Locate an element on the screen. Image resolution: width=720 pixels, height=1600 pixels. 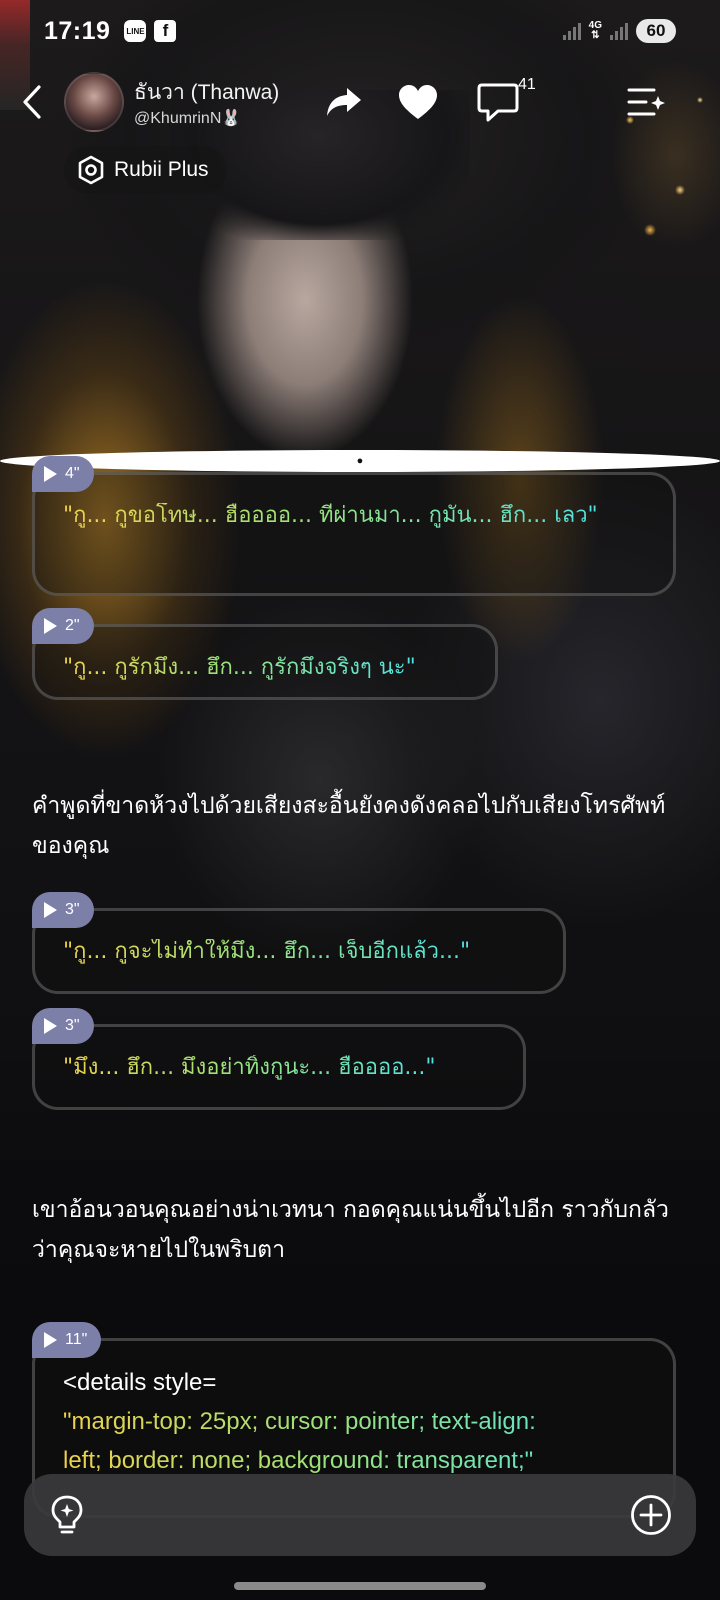
voice-play-button: 4" is located at coordinates (63, 474).